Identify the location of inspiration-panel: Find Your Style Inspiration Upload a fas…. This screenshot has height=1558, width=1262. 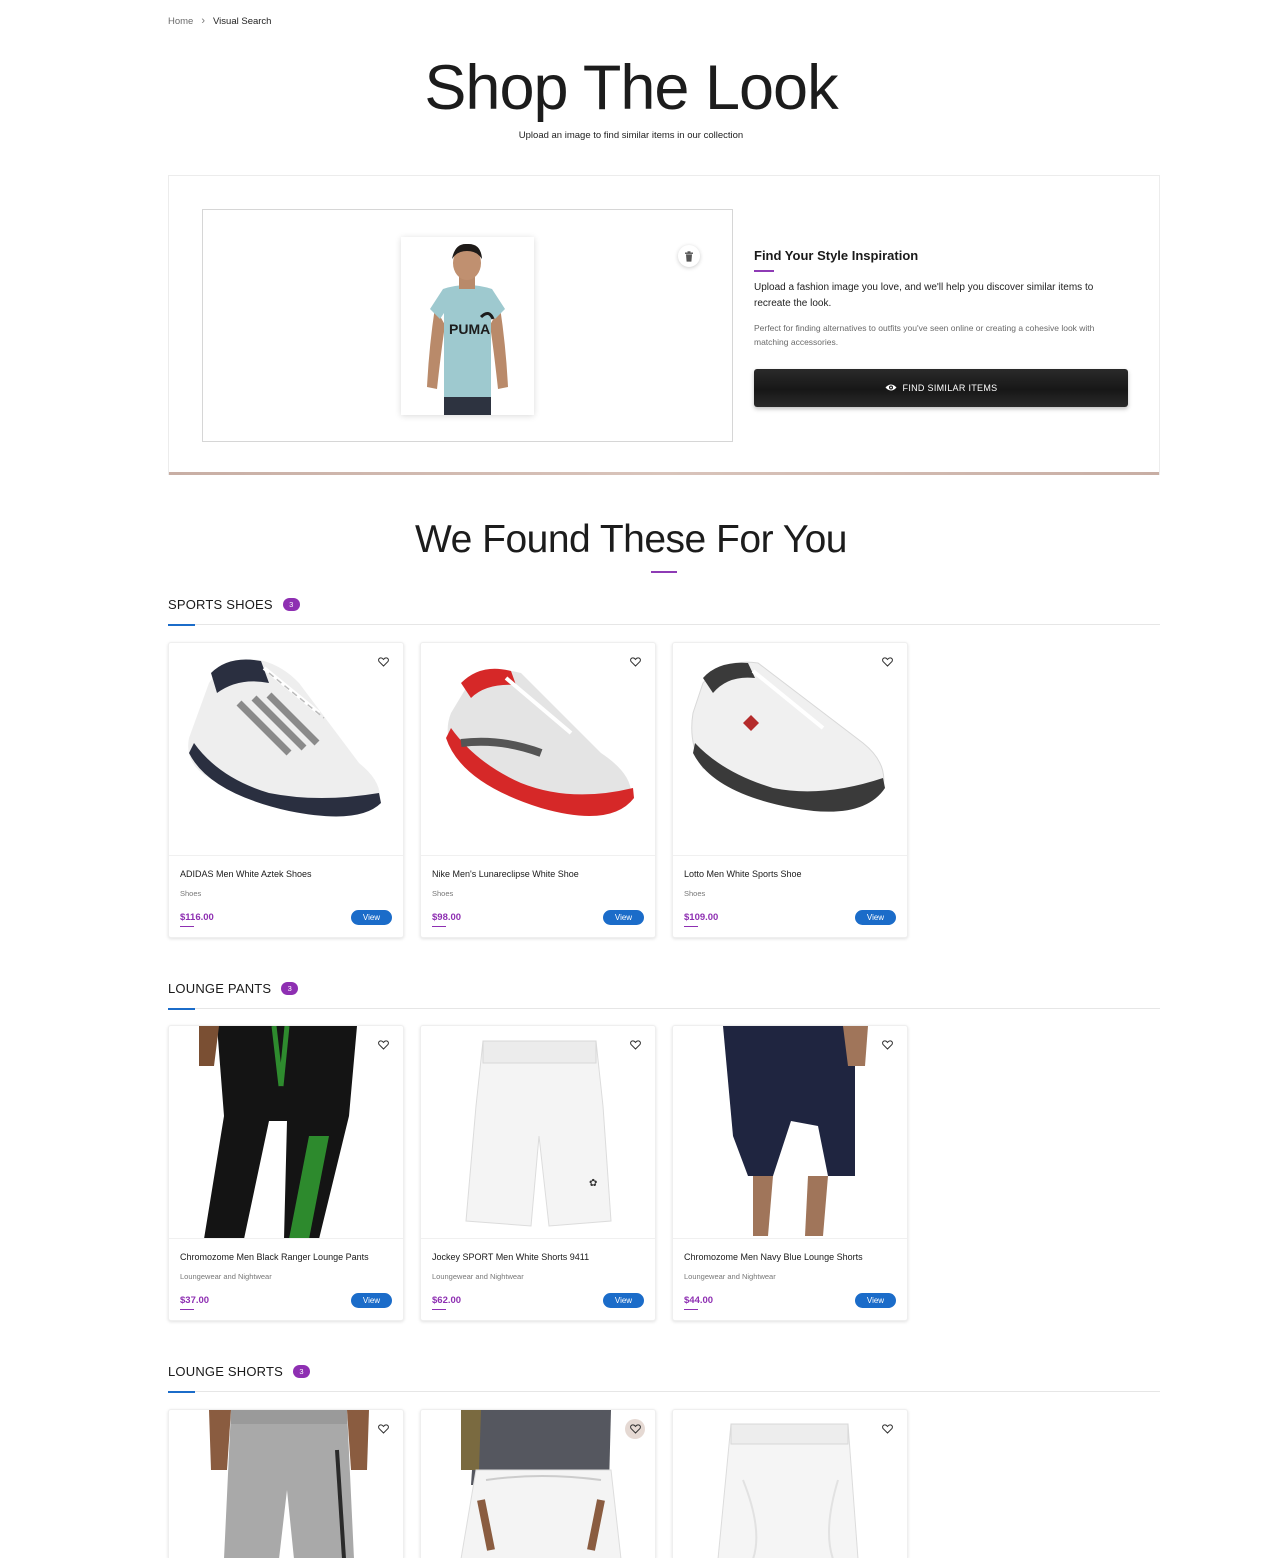
(941, 327).